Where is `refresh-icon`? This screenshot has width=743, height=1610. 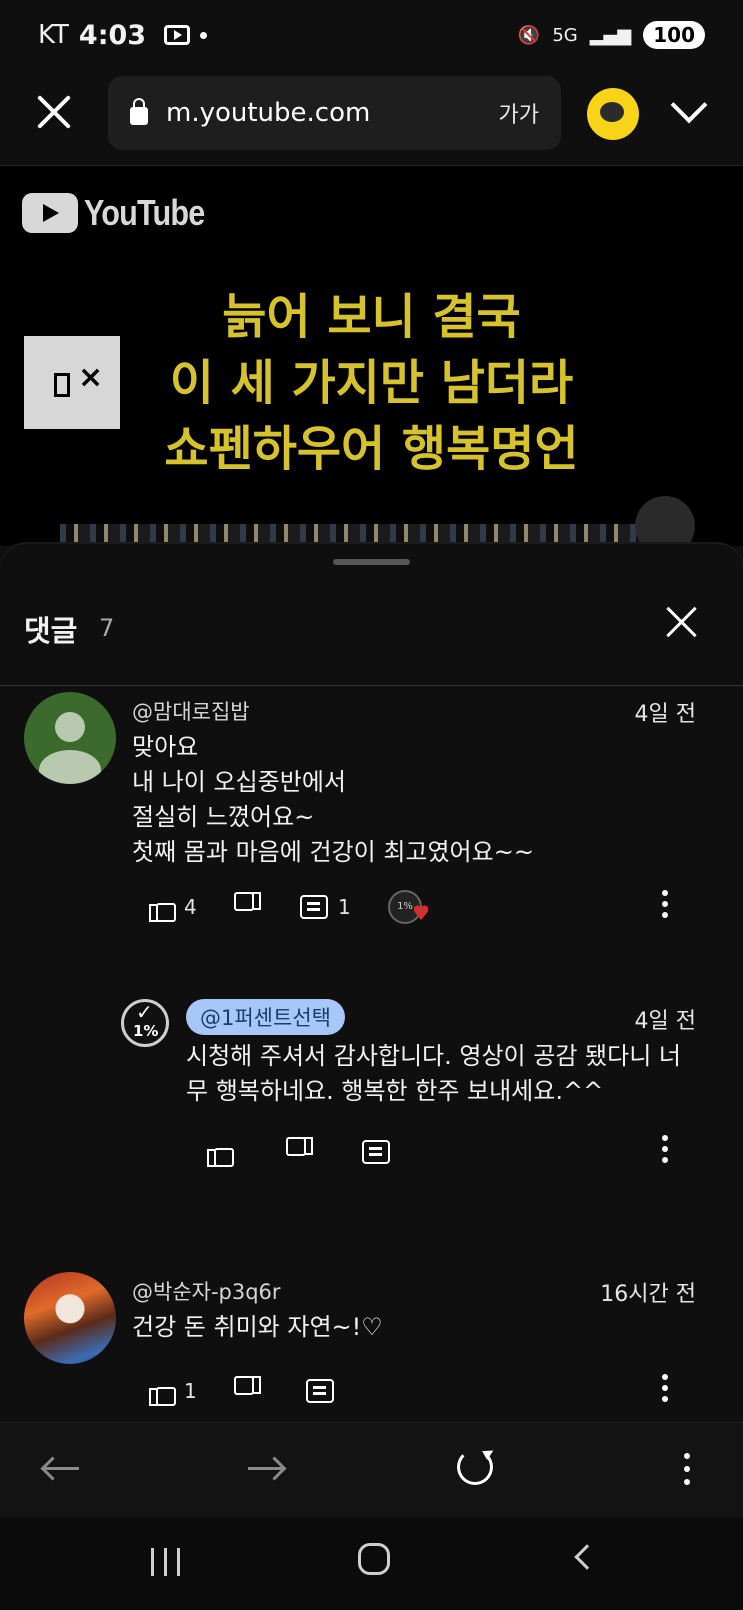
refresh-icon is located at coordinates (475, 1467).